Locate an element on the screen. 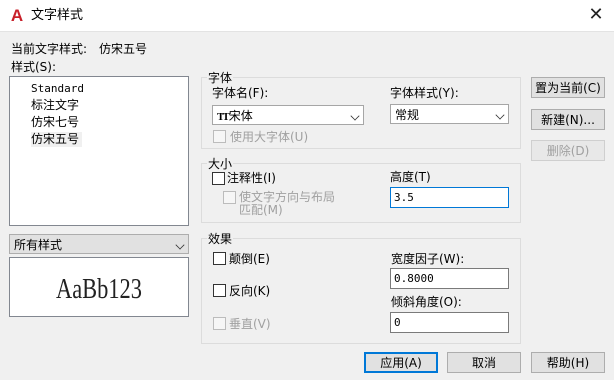 This screenshot has height=380, width=614. list-item-selected: 仿宋五号 is located at coordinates (57, 139).